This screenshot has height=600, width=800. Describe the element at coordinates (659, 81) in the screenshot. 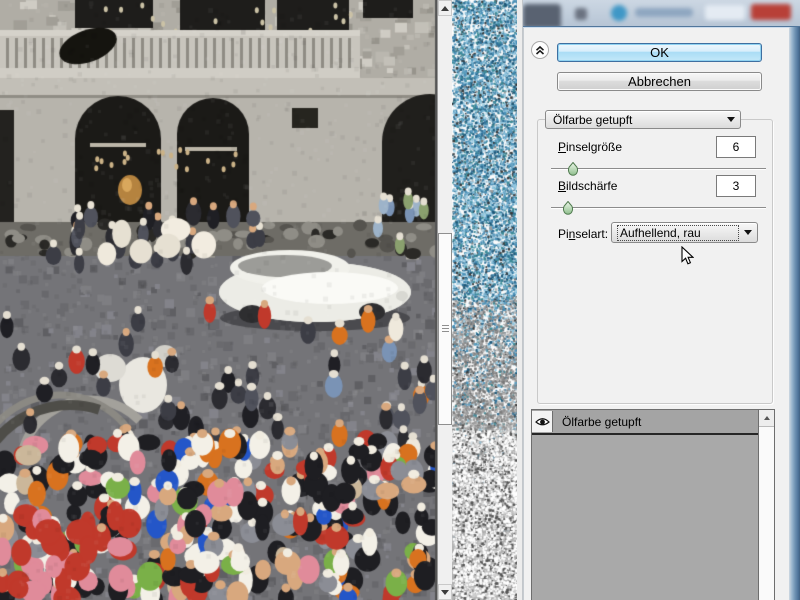

I see `cancel-button: Abbrechen` at that location.